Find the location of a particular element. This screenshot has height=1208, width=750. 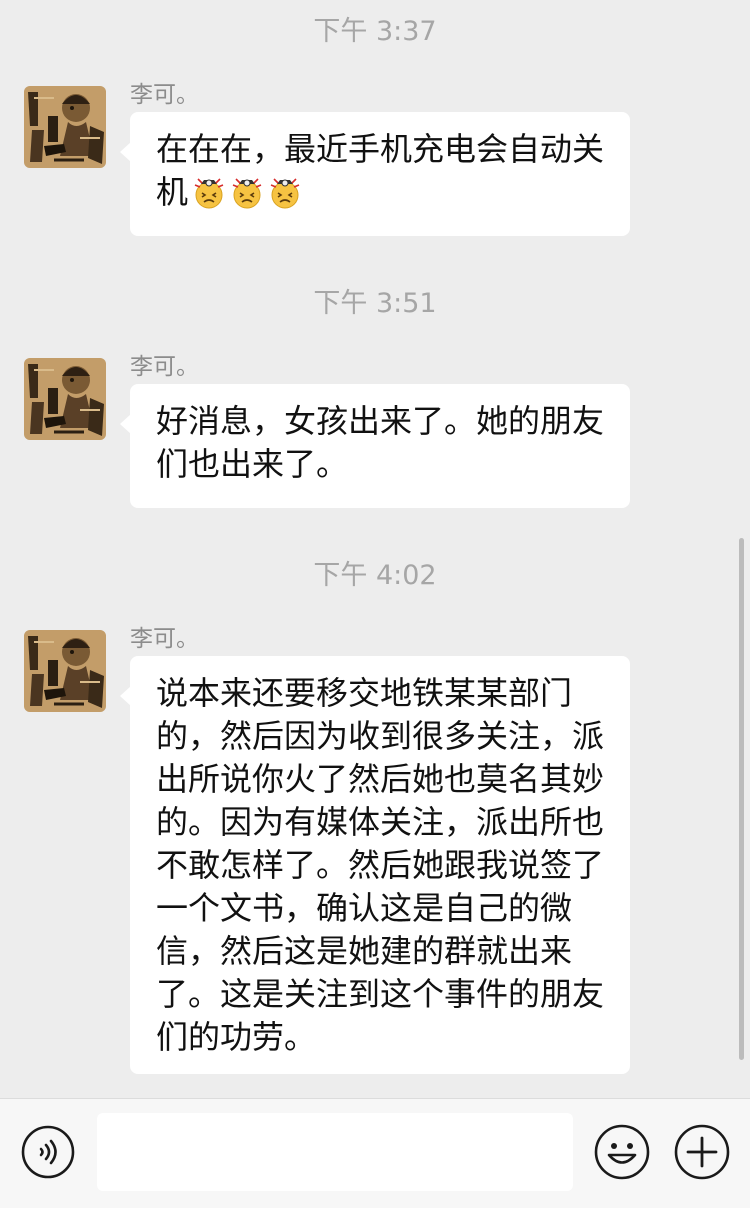

voice-icon is located at coordinates (48, 1152).